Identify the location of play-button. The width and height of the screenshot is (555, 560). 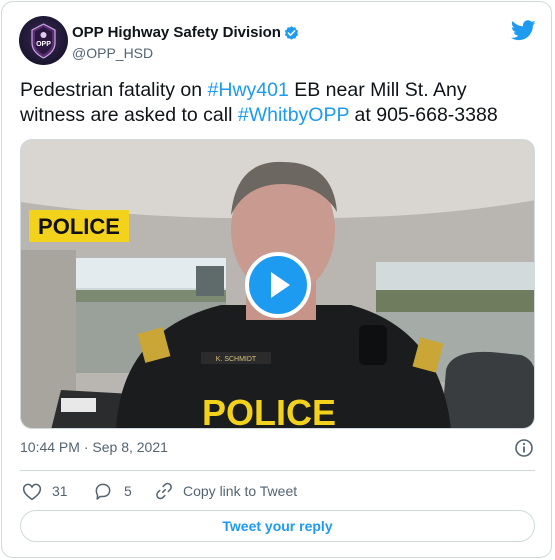
(278, 285).